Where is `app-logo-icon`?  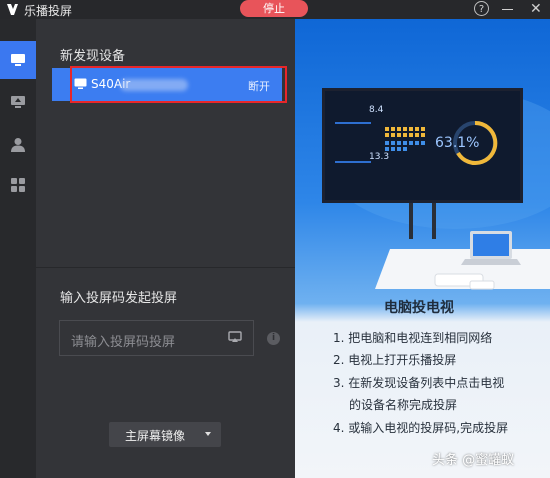 app-logo-icon is located at coordinates (12, 9).